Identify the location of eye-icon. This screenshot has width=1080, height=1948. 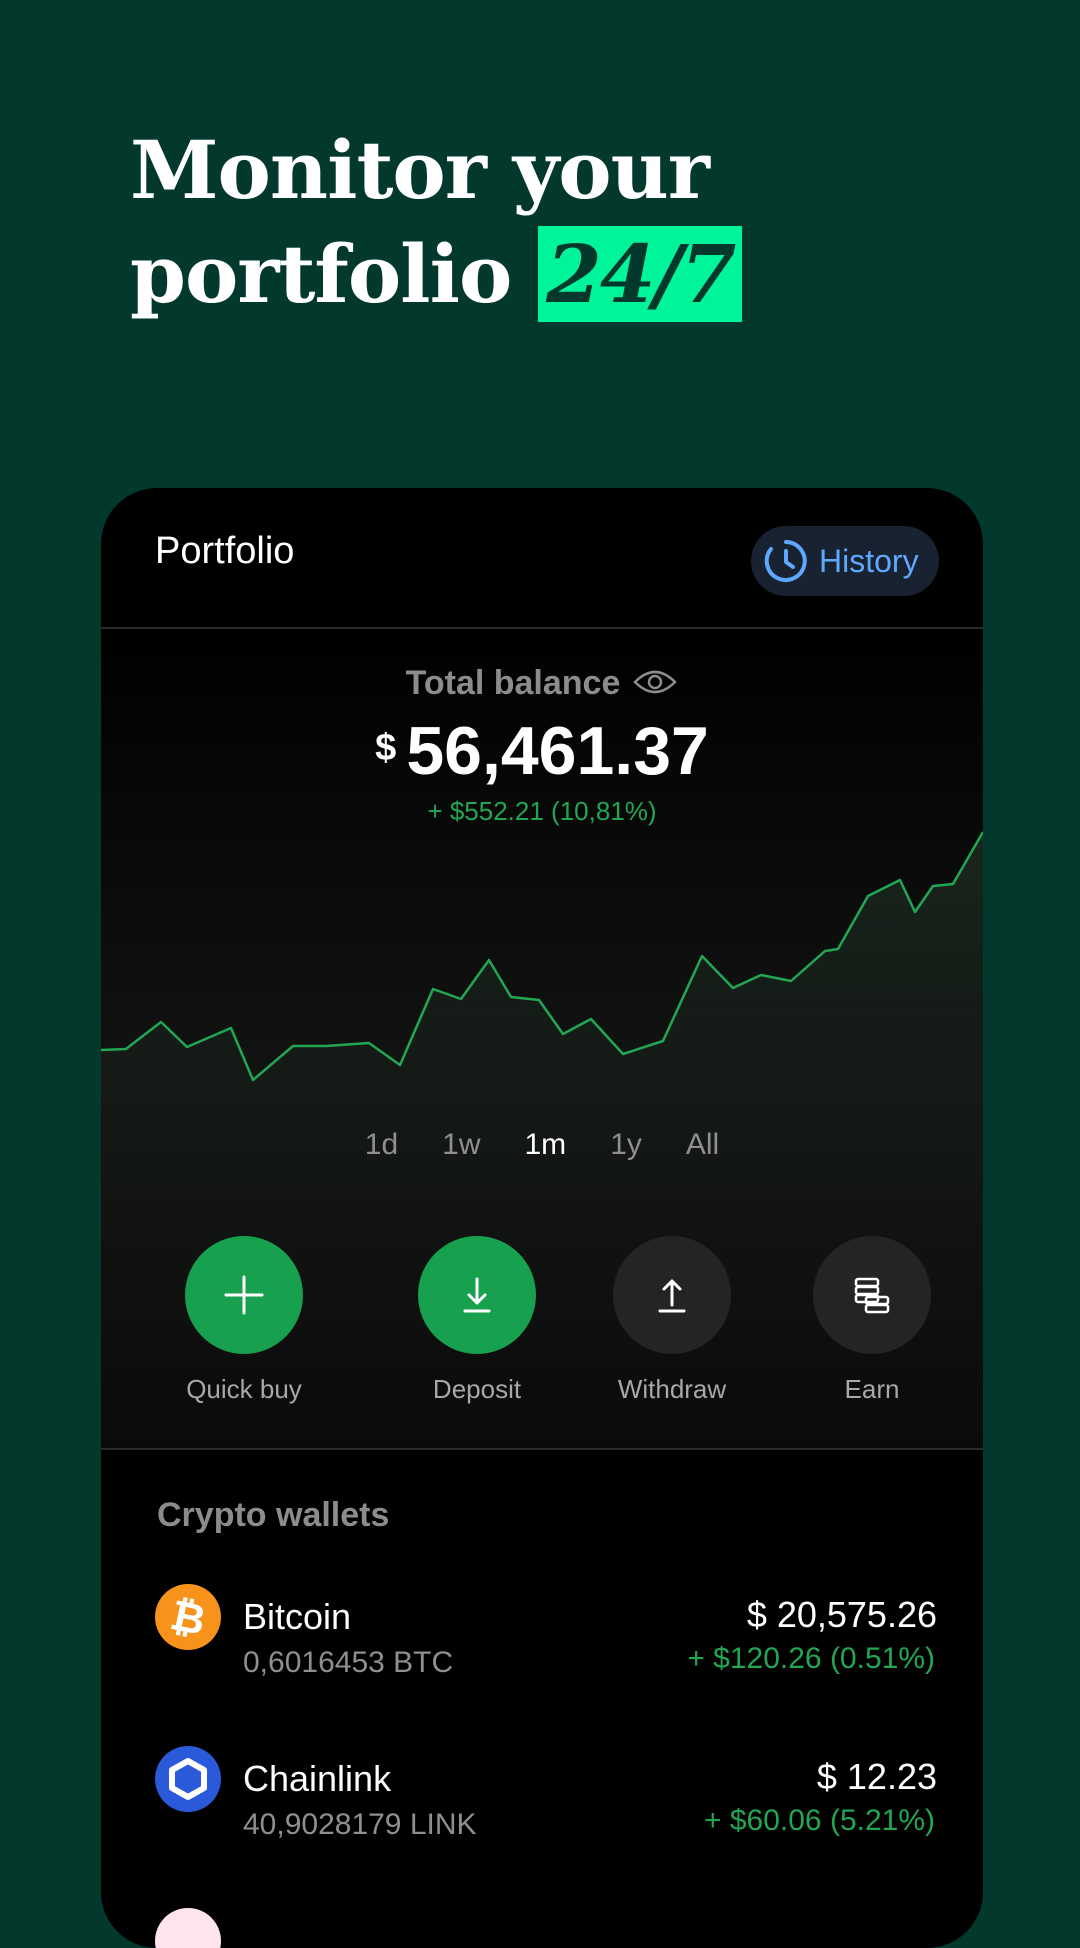
(655, 685).